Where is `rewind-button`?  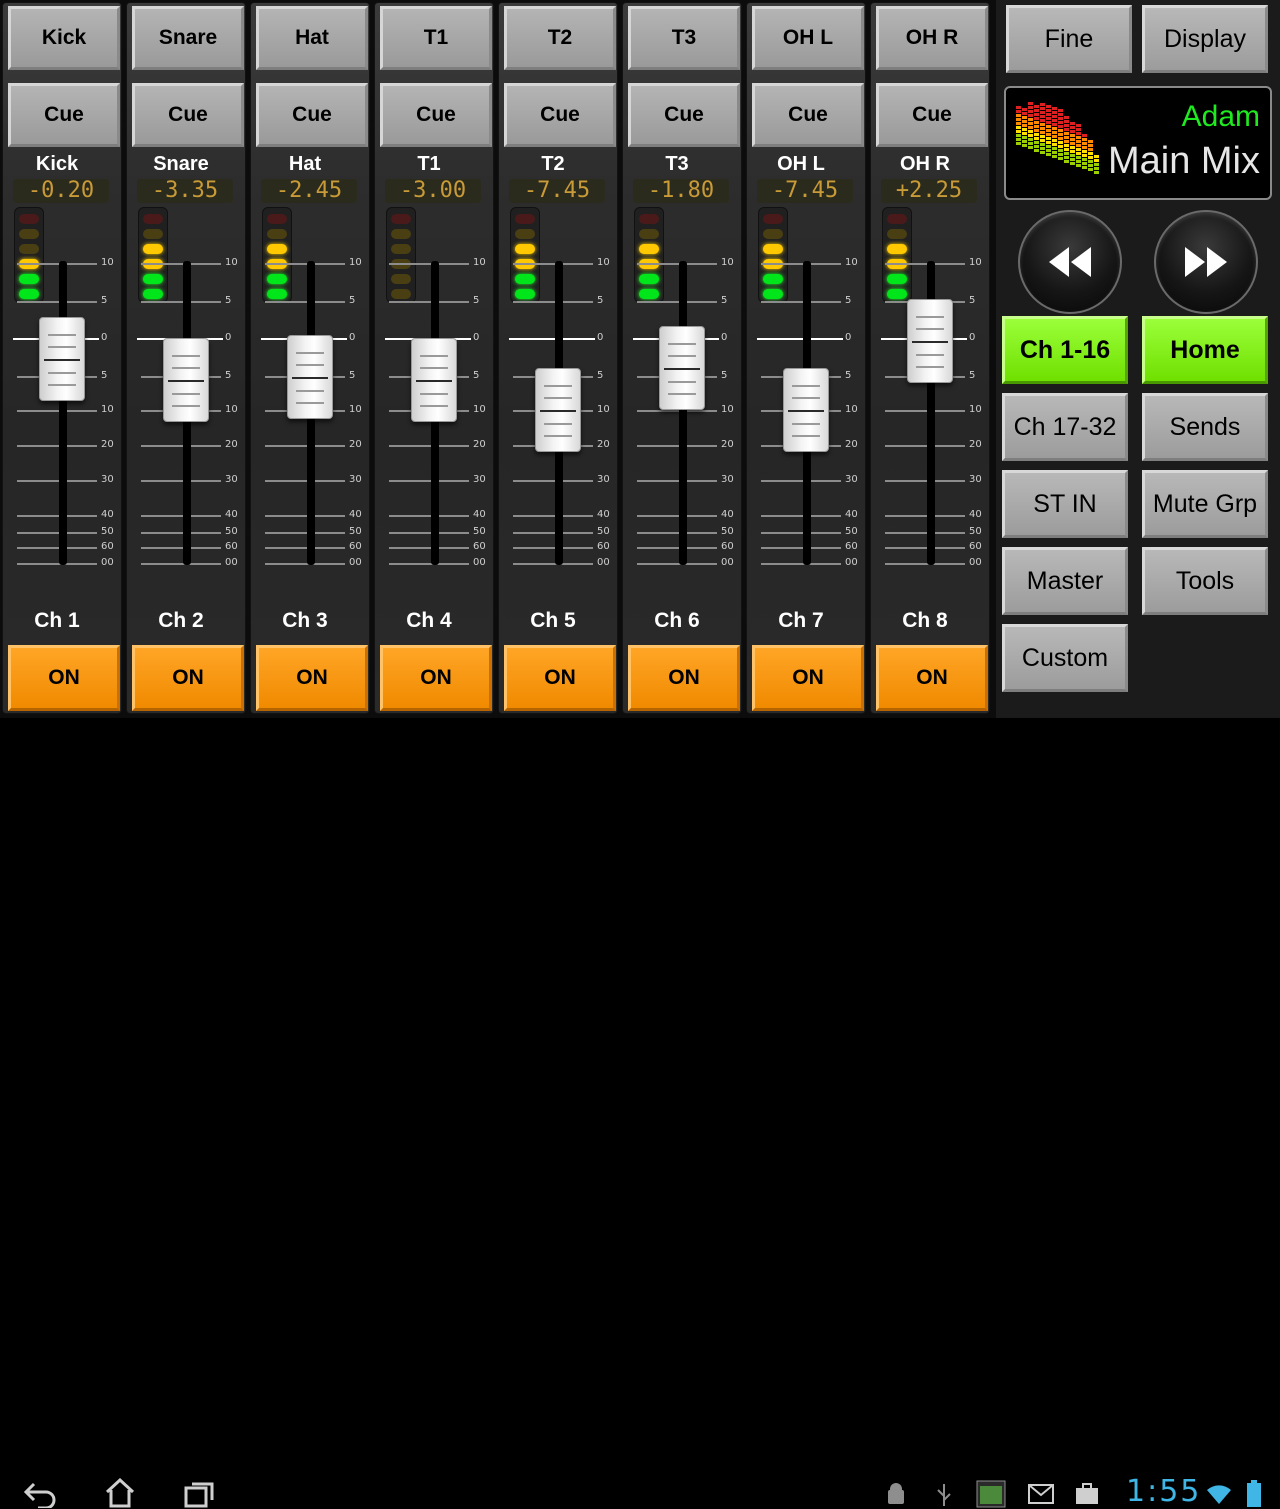
rewind-button is located at coordinates (1070, 262).